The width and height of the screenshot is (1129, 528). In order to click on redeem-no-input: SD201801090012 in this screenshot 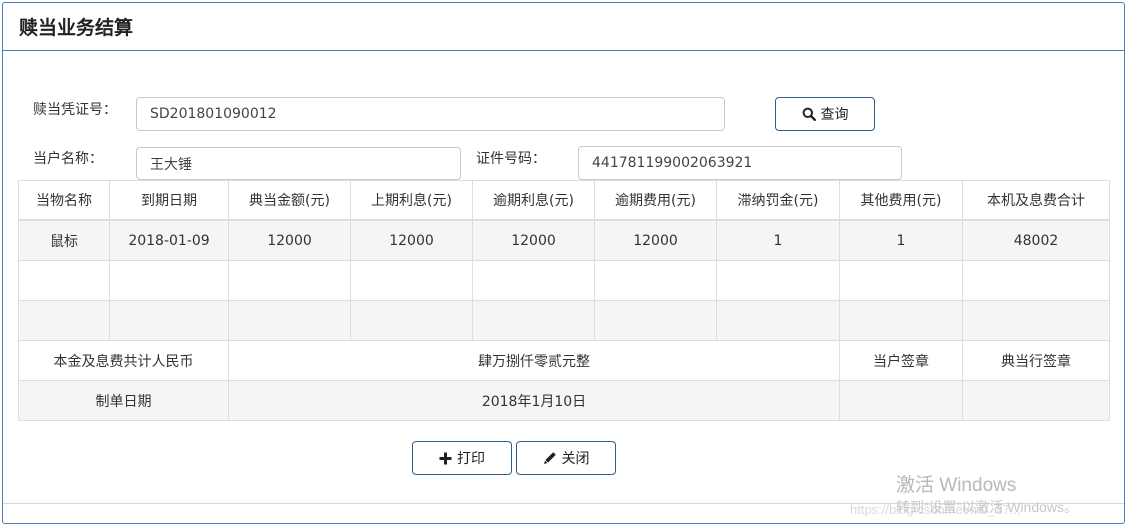, I will do `click(430, 114)`.